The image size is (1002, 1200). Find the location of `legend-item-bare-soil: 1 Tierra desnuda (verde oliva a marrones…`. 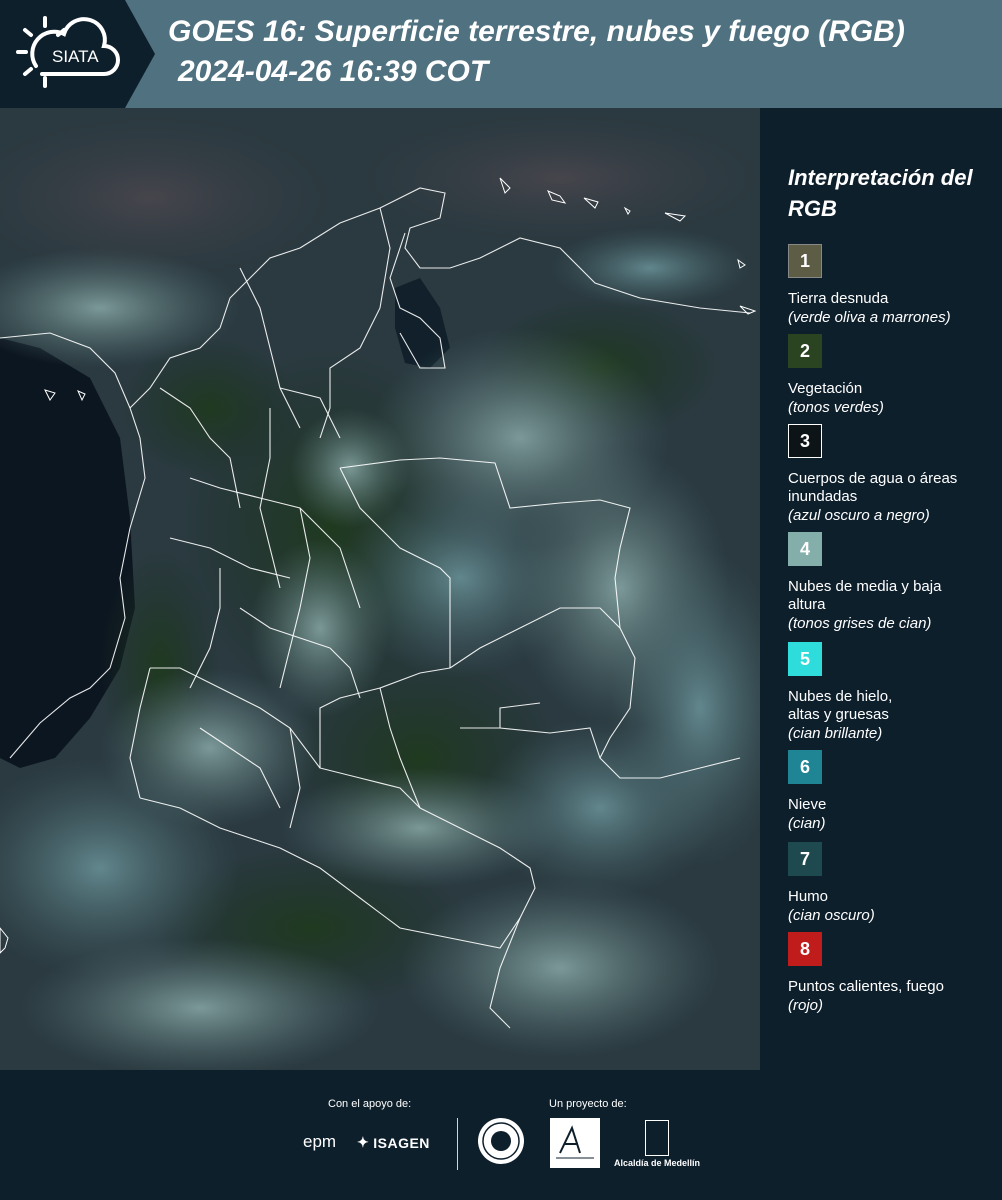

legend-item-bare-soil: 1 Tierra desnuda (verde oliva a marrones… is located at coordinates (893, 285).